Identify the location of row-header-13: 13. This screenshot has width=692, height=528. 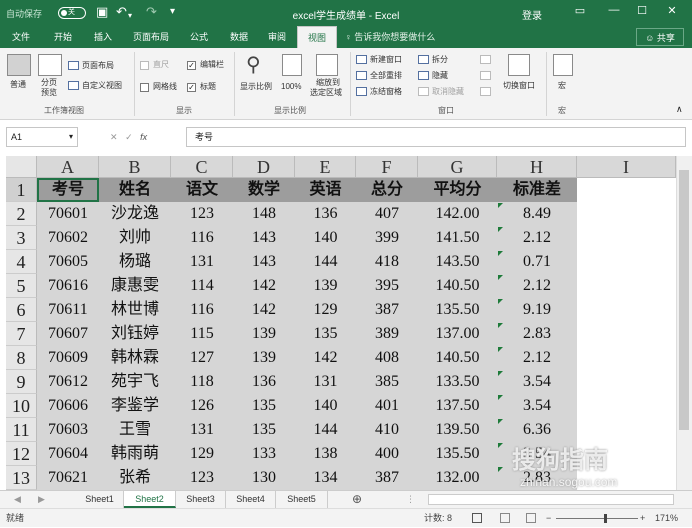
(21, 478).